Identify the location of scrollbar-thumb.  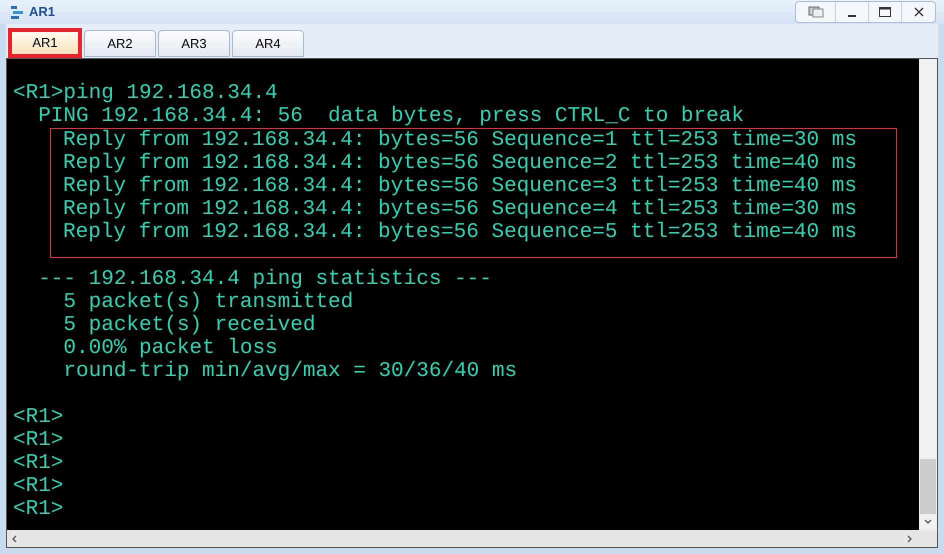
(928, 486).